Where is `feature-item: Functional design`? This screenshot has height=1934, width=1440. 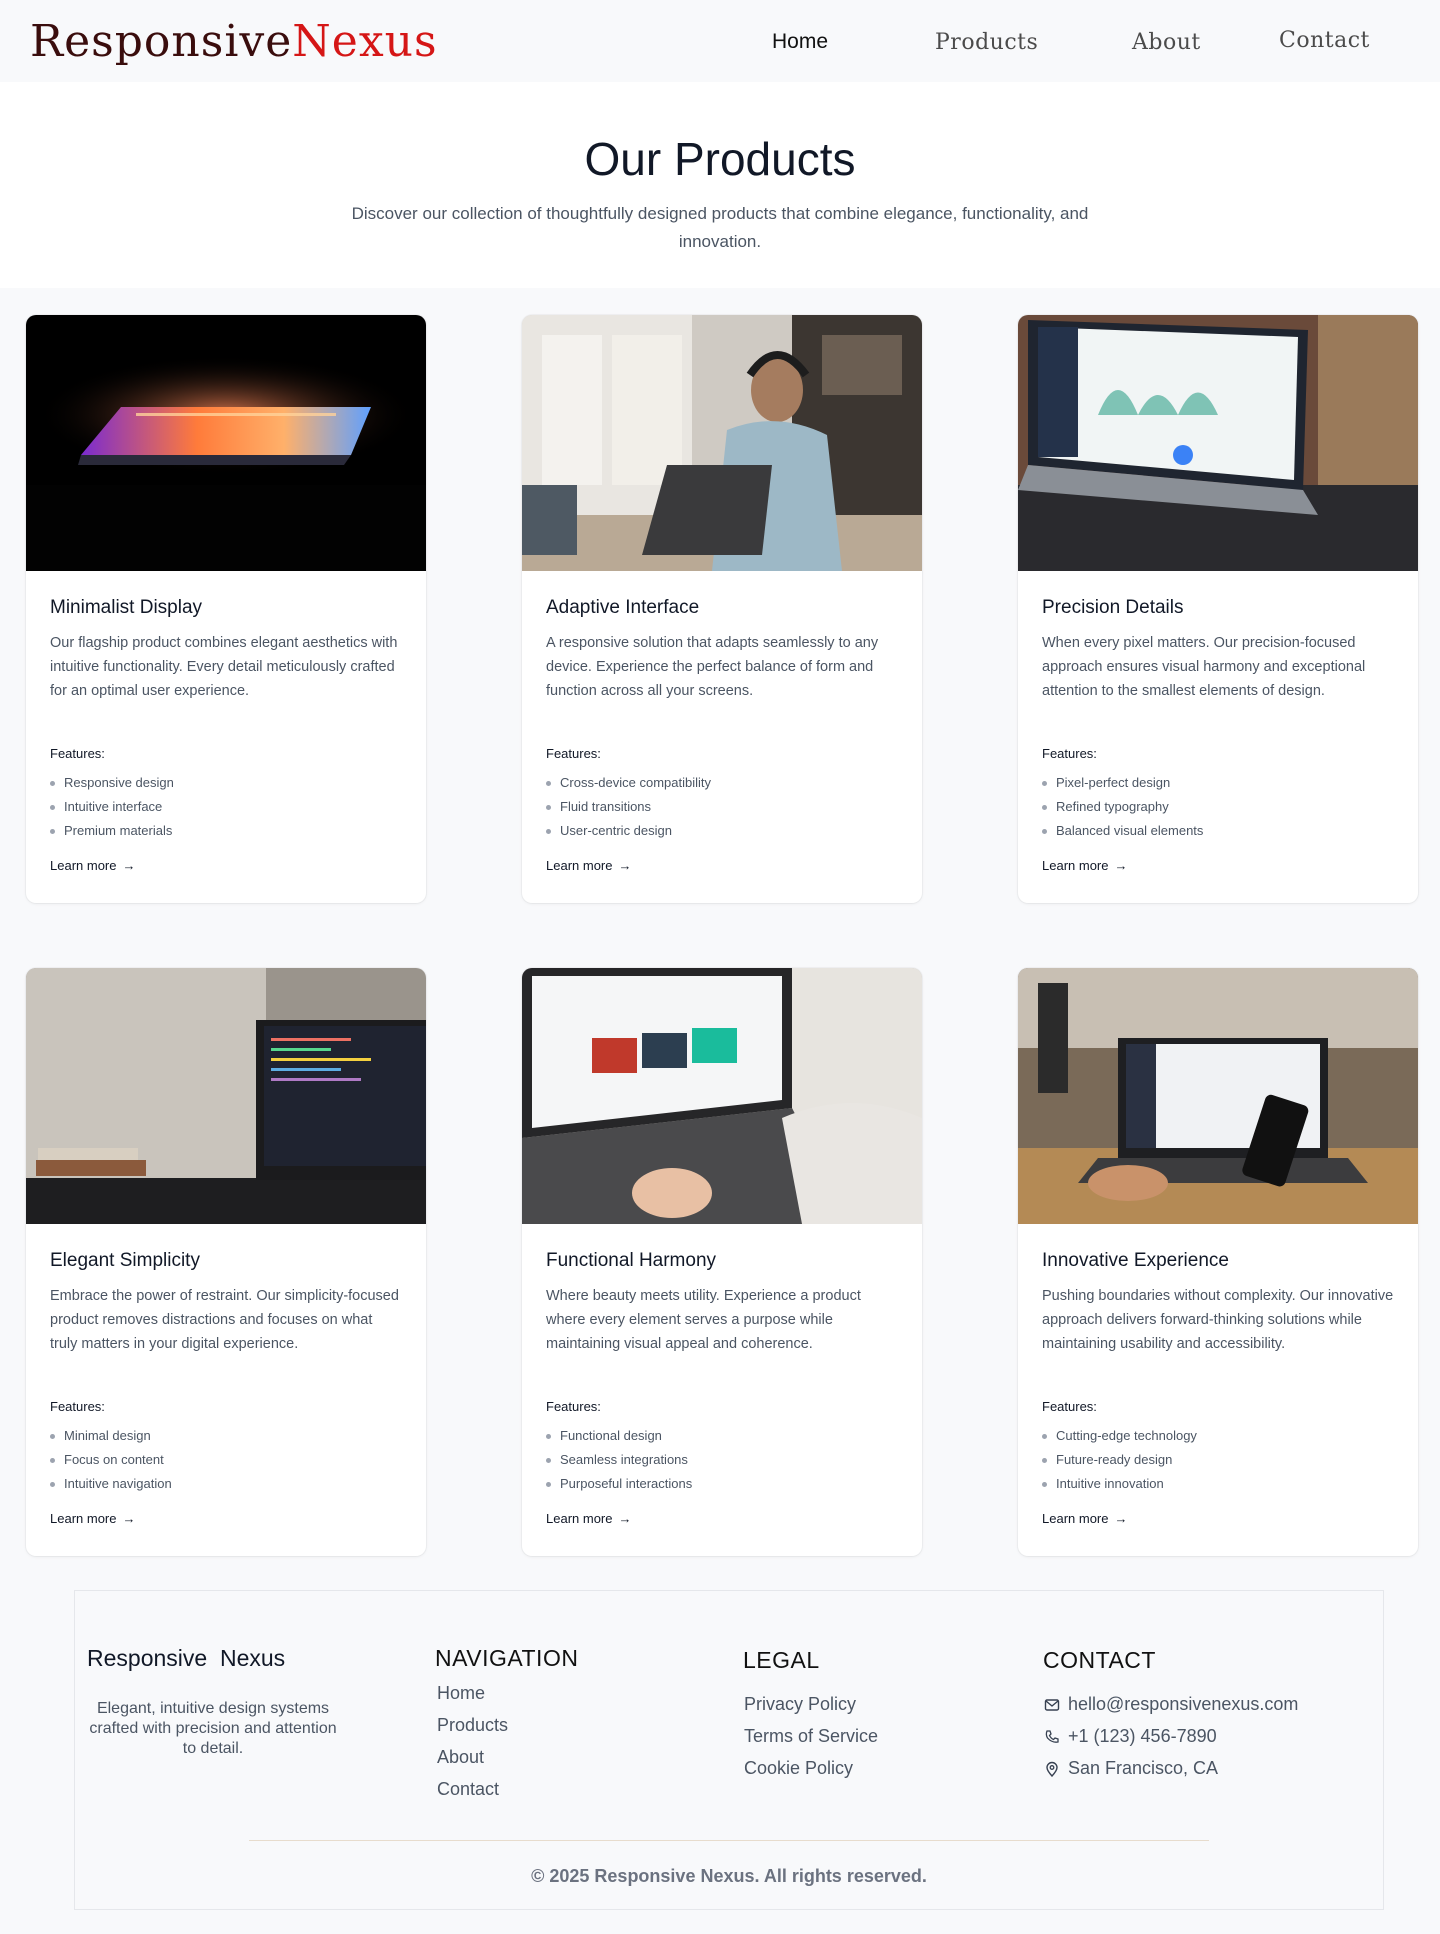
feature-item: Functional design is located at coordinates (619, 1436).